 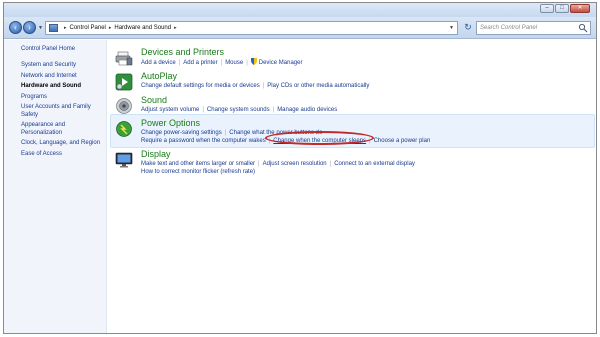 I want to click on sidebar-item-appearance: Appearance and Personalization, so click(x=56, y=129).